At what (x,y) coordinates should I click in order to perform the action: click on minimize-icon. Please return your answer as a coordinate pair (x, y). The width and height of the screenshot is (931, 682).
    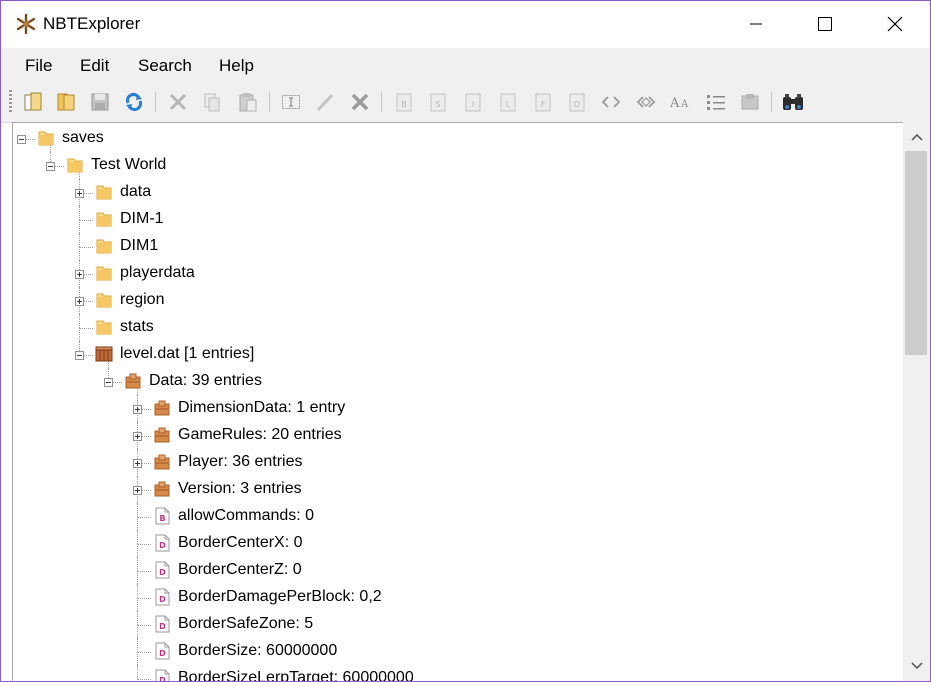
    Looking at the image, I should click on (756, 24).